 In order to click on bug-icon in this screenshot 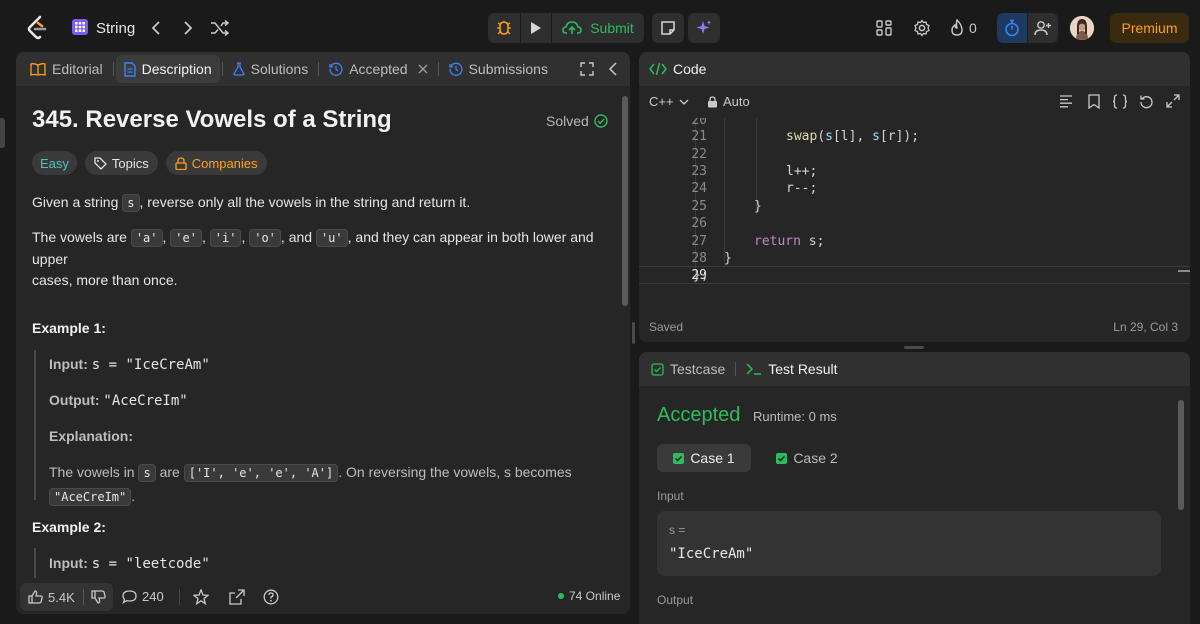, I will do `click(504, 28)`.